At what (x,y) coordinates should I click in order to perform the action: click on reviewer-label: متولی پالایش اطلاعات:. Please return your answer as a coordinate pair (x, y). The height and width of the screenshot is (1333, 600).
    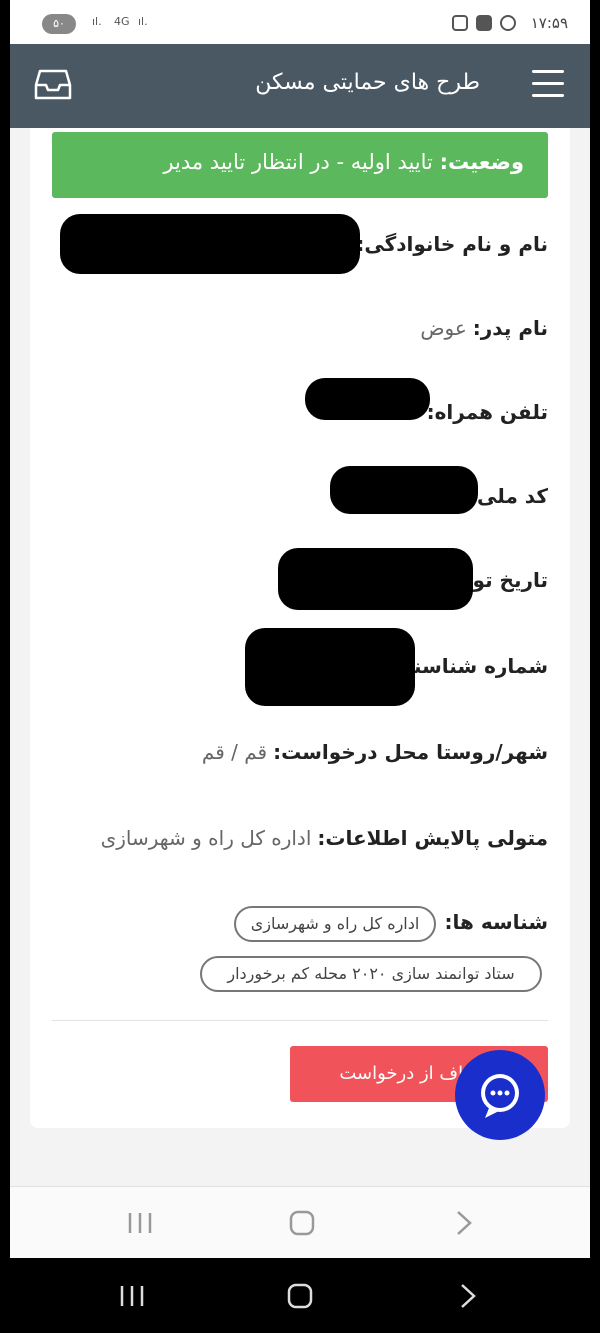
    Looking at the image, I should click on (432, 838).